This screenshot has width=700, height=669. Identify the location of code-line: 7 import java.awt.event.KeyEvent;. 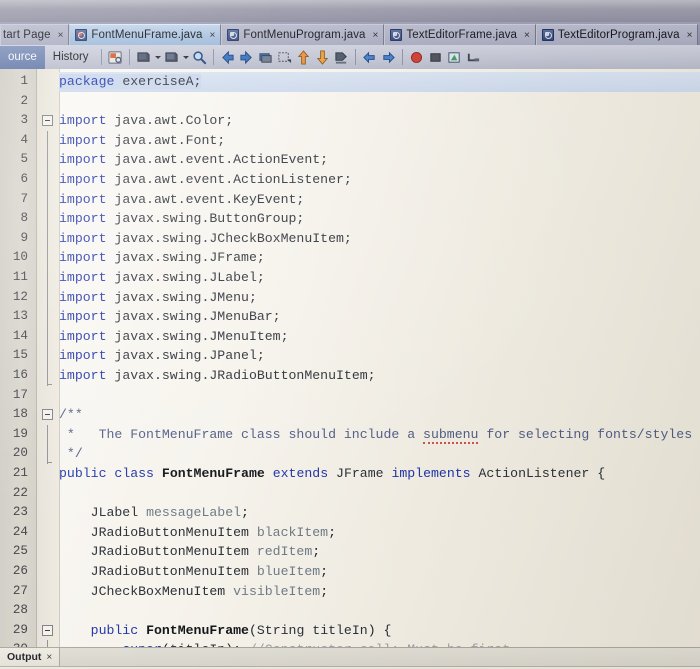
(350, 200).